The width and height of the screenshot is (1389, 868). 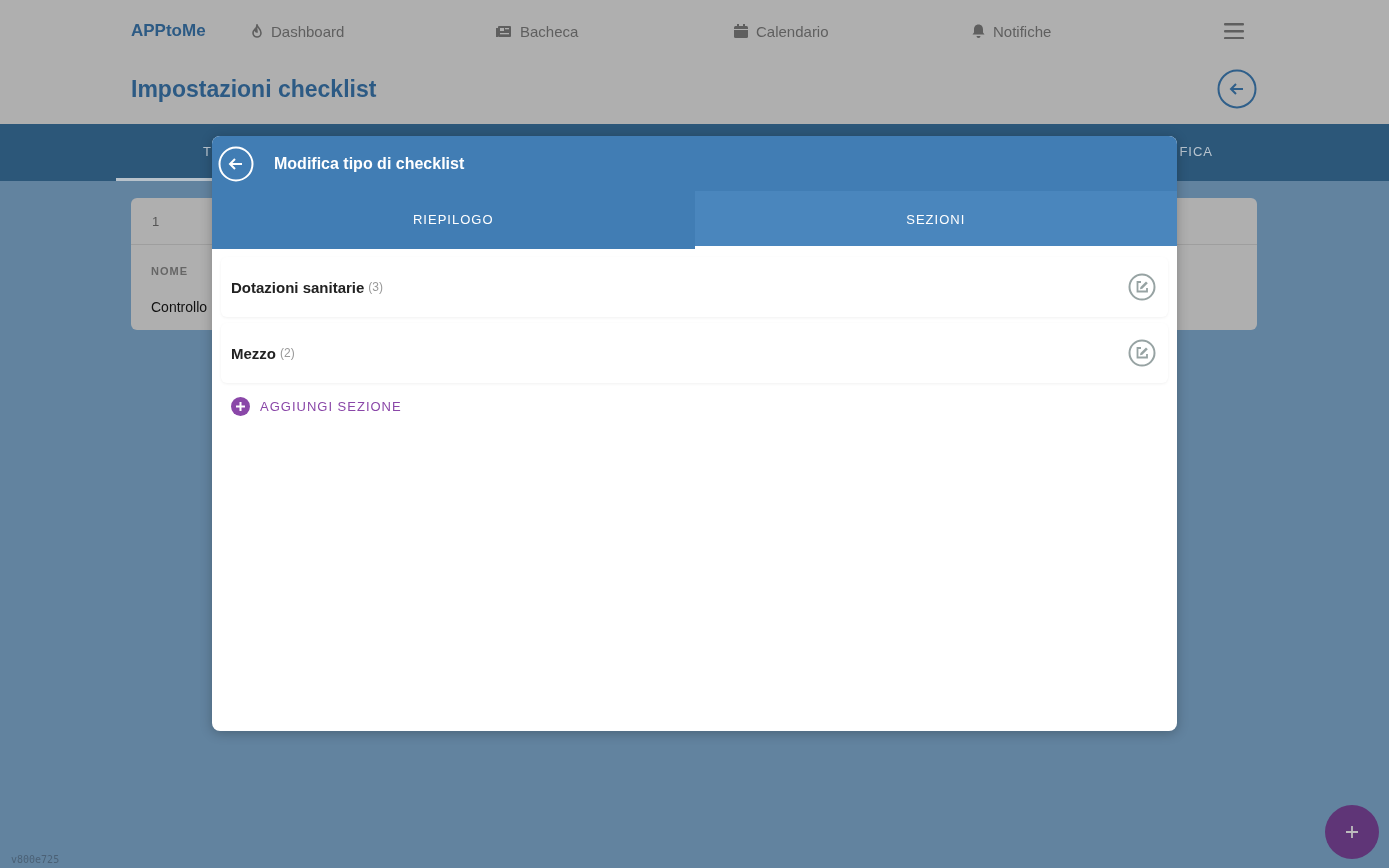 What do you see at coordinates (298, 287) in the screenshot?
I see `section-name: Dotazioni sanitarie` at bounding box center [298, 287].